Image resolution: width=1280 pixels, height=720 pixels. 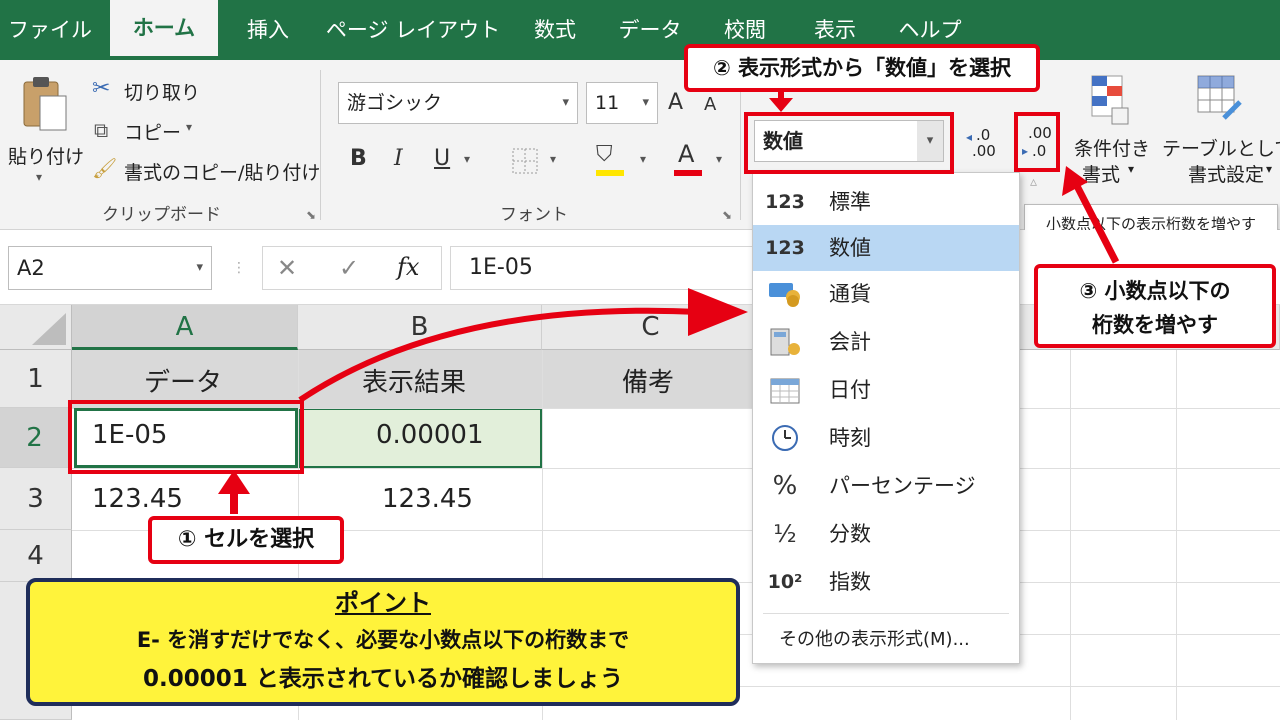 What do you see at coordinates (1155, 306) in the screenshot?
I see `callout-step3: ③ 小数点以下の 桁数を増やす` at bounding box center [1155, 306].